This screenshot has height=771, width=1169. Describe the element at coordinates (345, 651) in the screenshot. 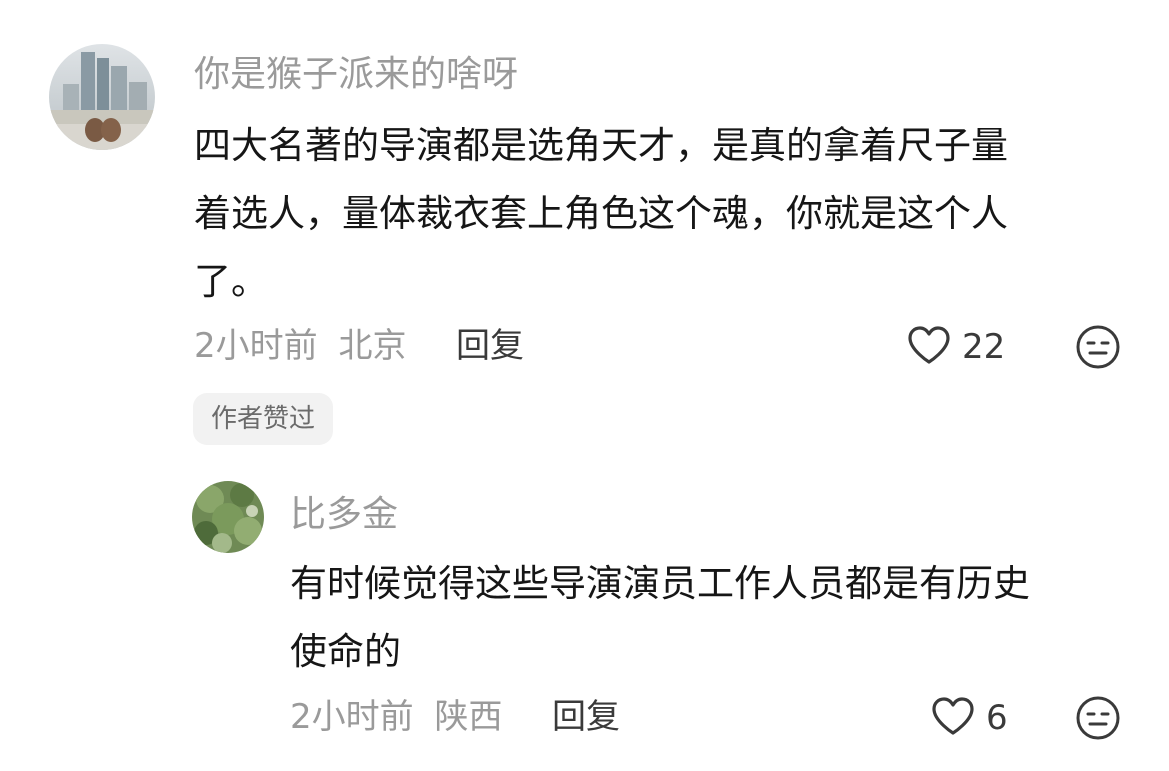

I see `comment-text-line: 使命的` at that location.